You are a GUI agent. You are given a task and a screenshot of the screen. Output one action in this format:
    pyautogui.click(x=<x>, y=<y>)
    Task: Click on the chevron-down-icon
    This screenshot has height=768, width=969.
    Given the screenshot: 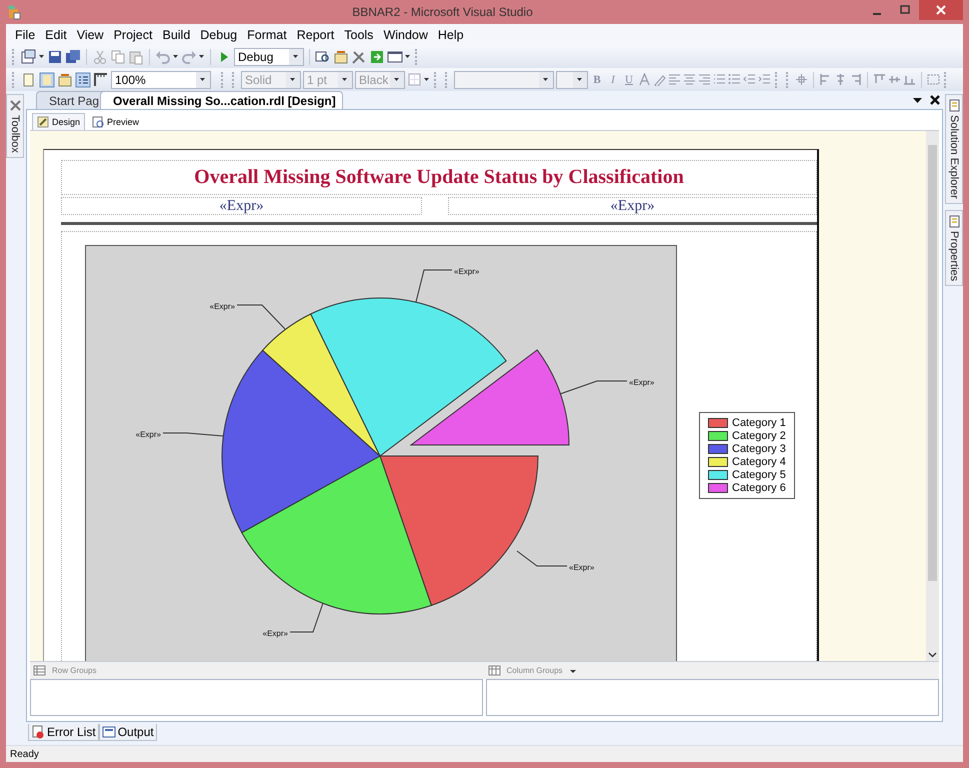 What is the action you would take?
    pyautogui.click(x=932, y=655)
    